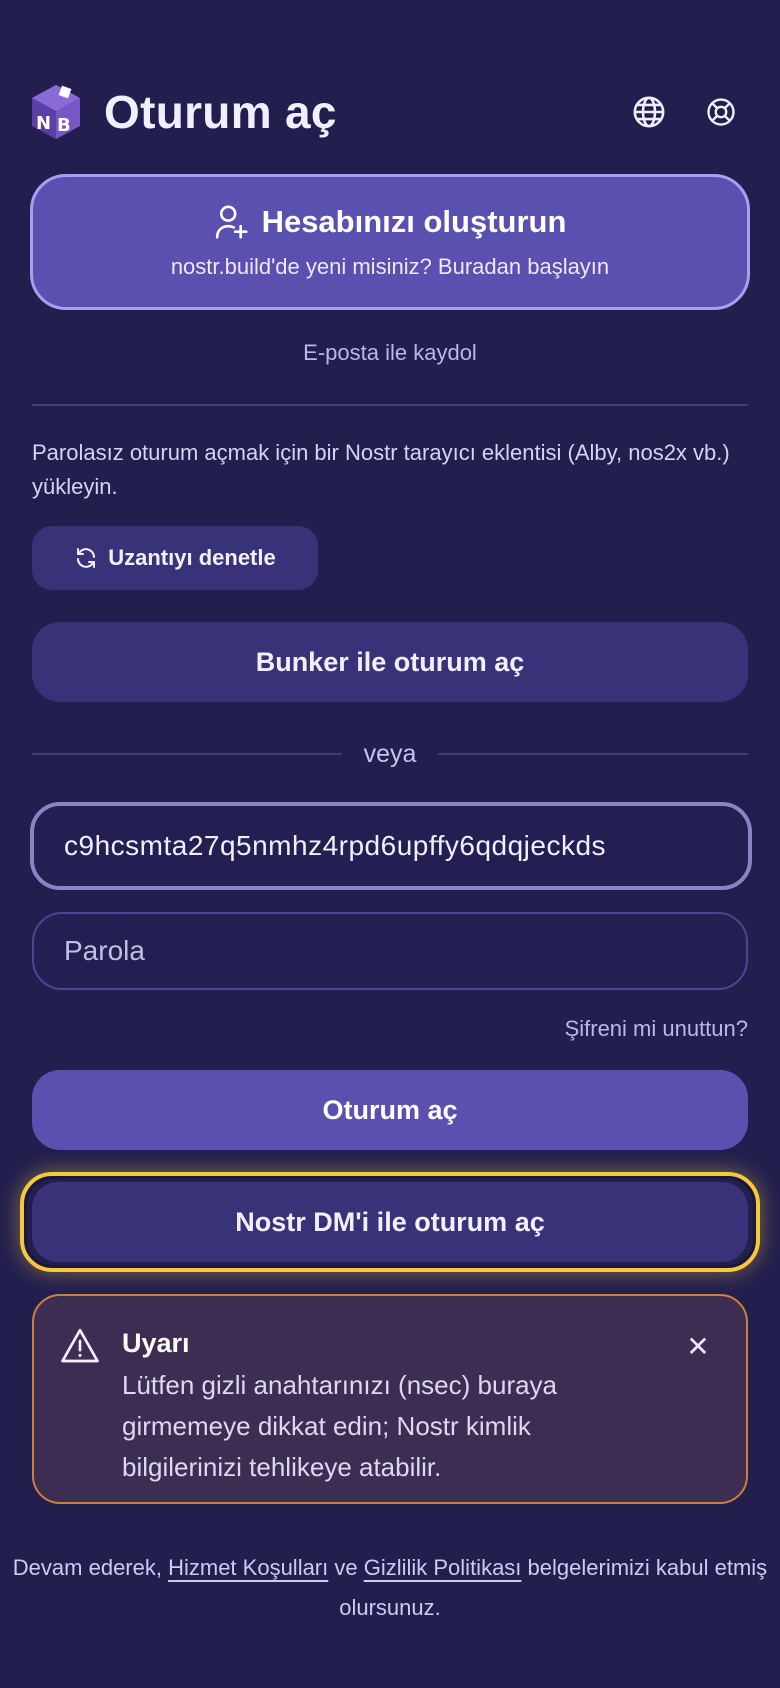 This screenshot has width=780, height=1688. I want to click on privacy-link: Gizlilik Politikası, so click(443, 1567).